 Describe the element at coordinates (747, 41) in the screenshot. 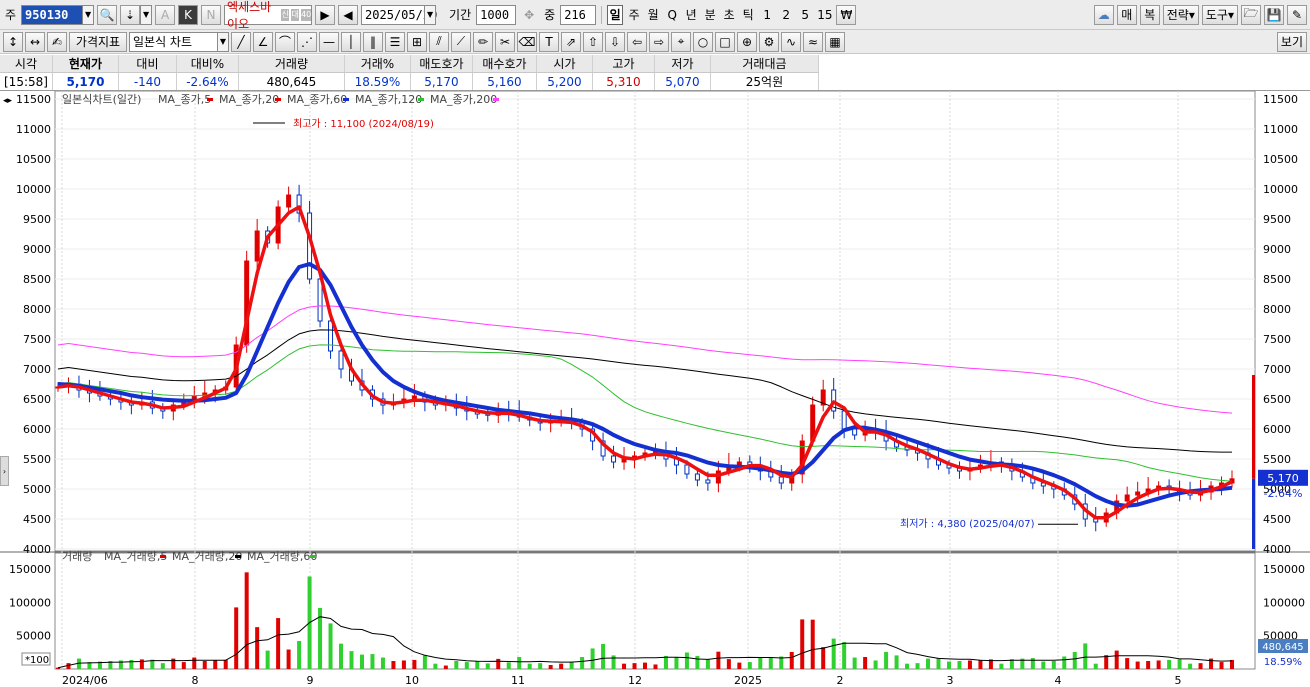

I see `zoom-icon: ⊕` at that location.